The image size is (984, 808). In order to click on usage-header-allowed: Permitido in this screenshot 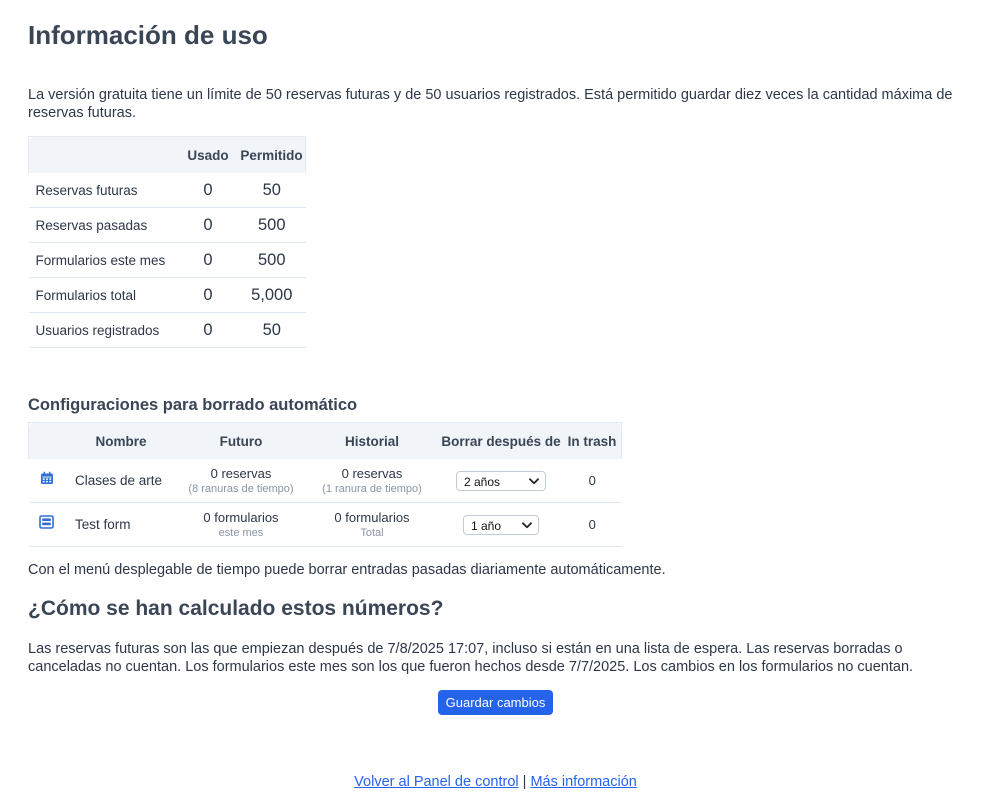, I will do `click(272, 154)`.